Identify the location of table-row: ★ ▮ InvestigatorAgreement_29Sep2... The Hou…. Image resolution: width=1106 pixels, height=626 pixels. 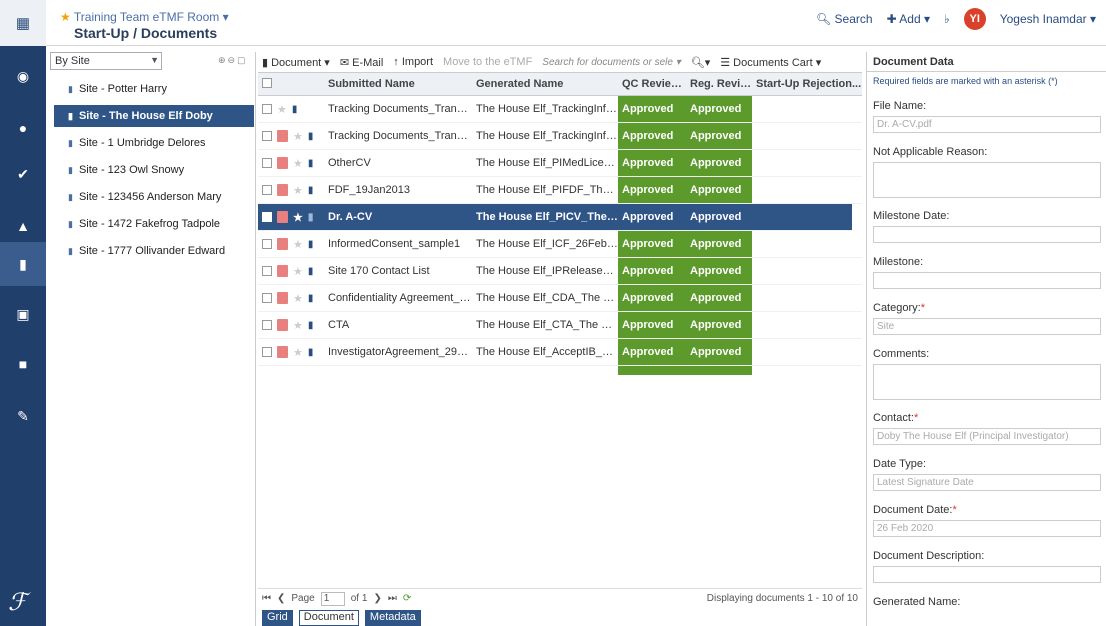
(560, 352).